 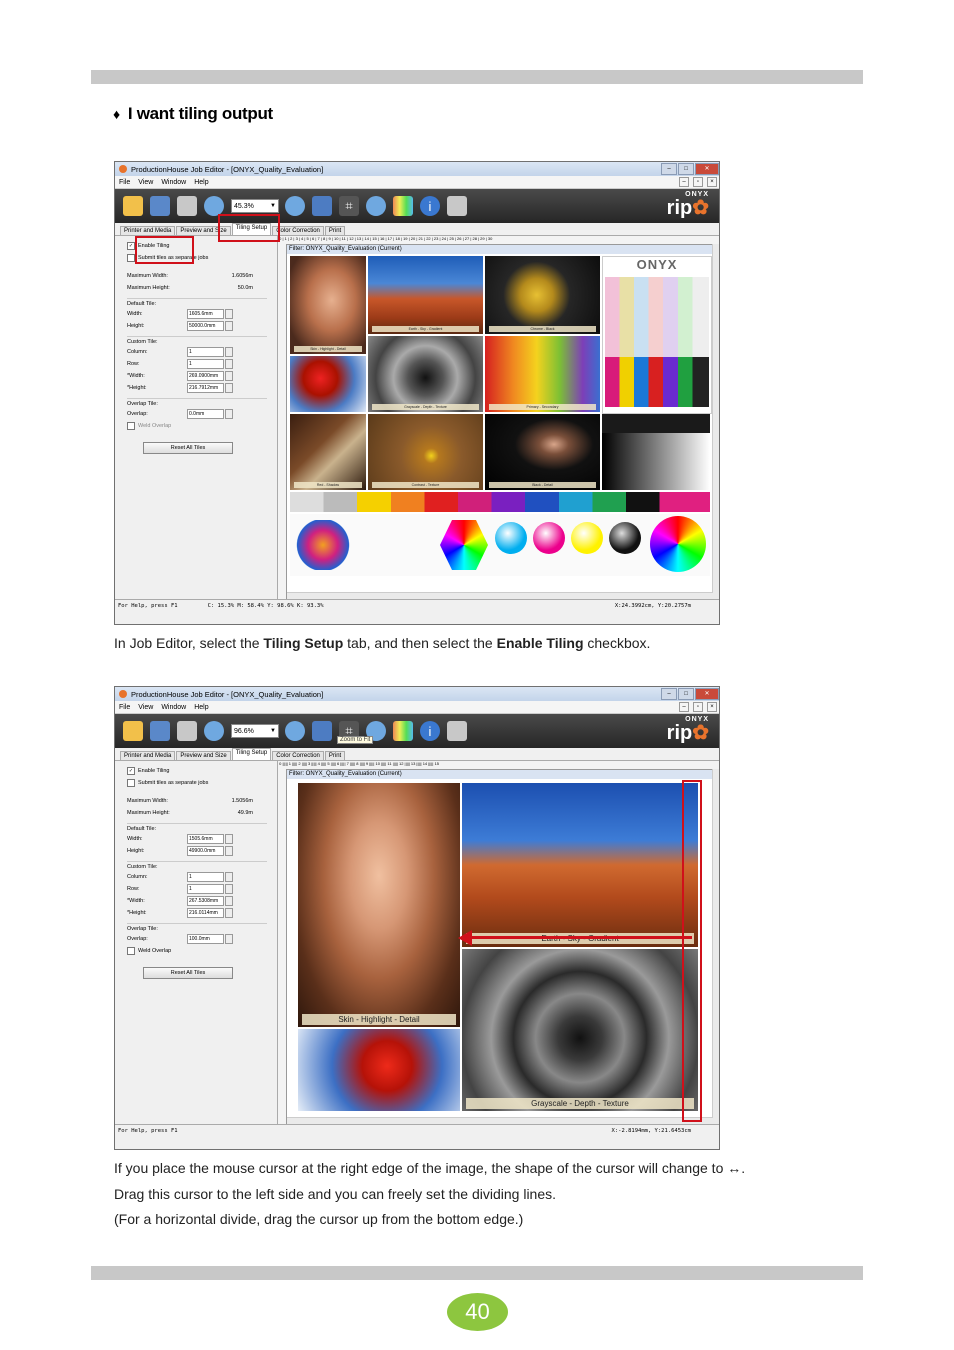 I want to click on caption-skin: Skin - Highlight - Detail, so click(x=328, y=349).